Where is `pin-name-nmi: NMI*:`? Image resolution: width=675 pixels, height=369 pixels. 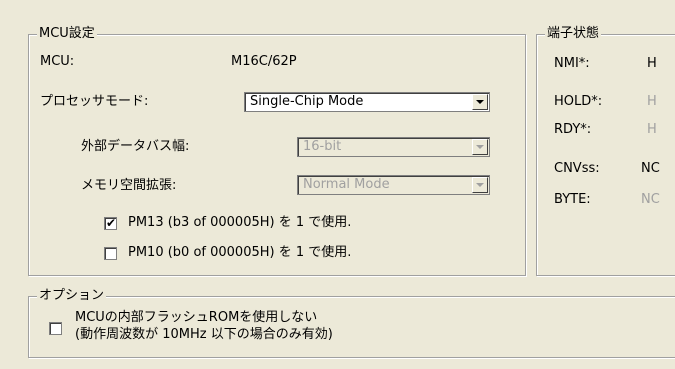 pin-name-nmi: NMI*: is located at coordinates (572, 63).